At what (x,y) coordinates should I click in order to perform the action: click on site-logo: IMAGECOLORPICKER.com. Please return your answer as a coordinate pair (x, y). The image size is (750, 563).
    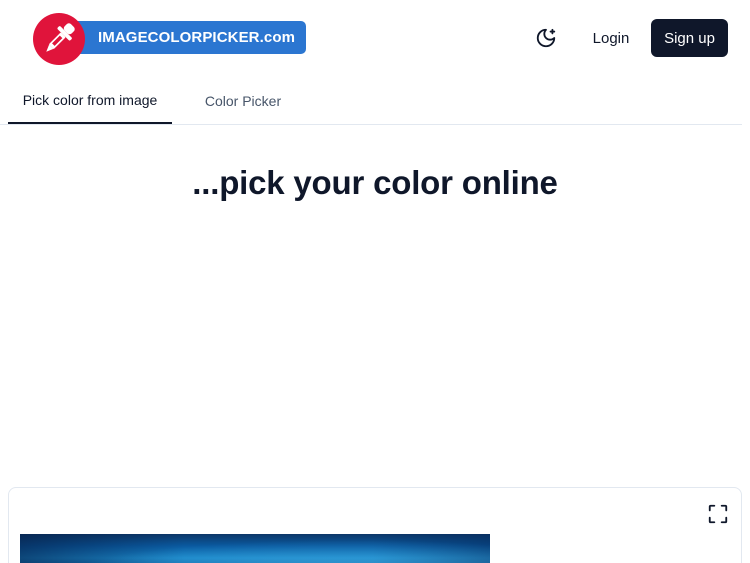
    Looking at the image, I should click on (170, 39).